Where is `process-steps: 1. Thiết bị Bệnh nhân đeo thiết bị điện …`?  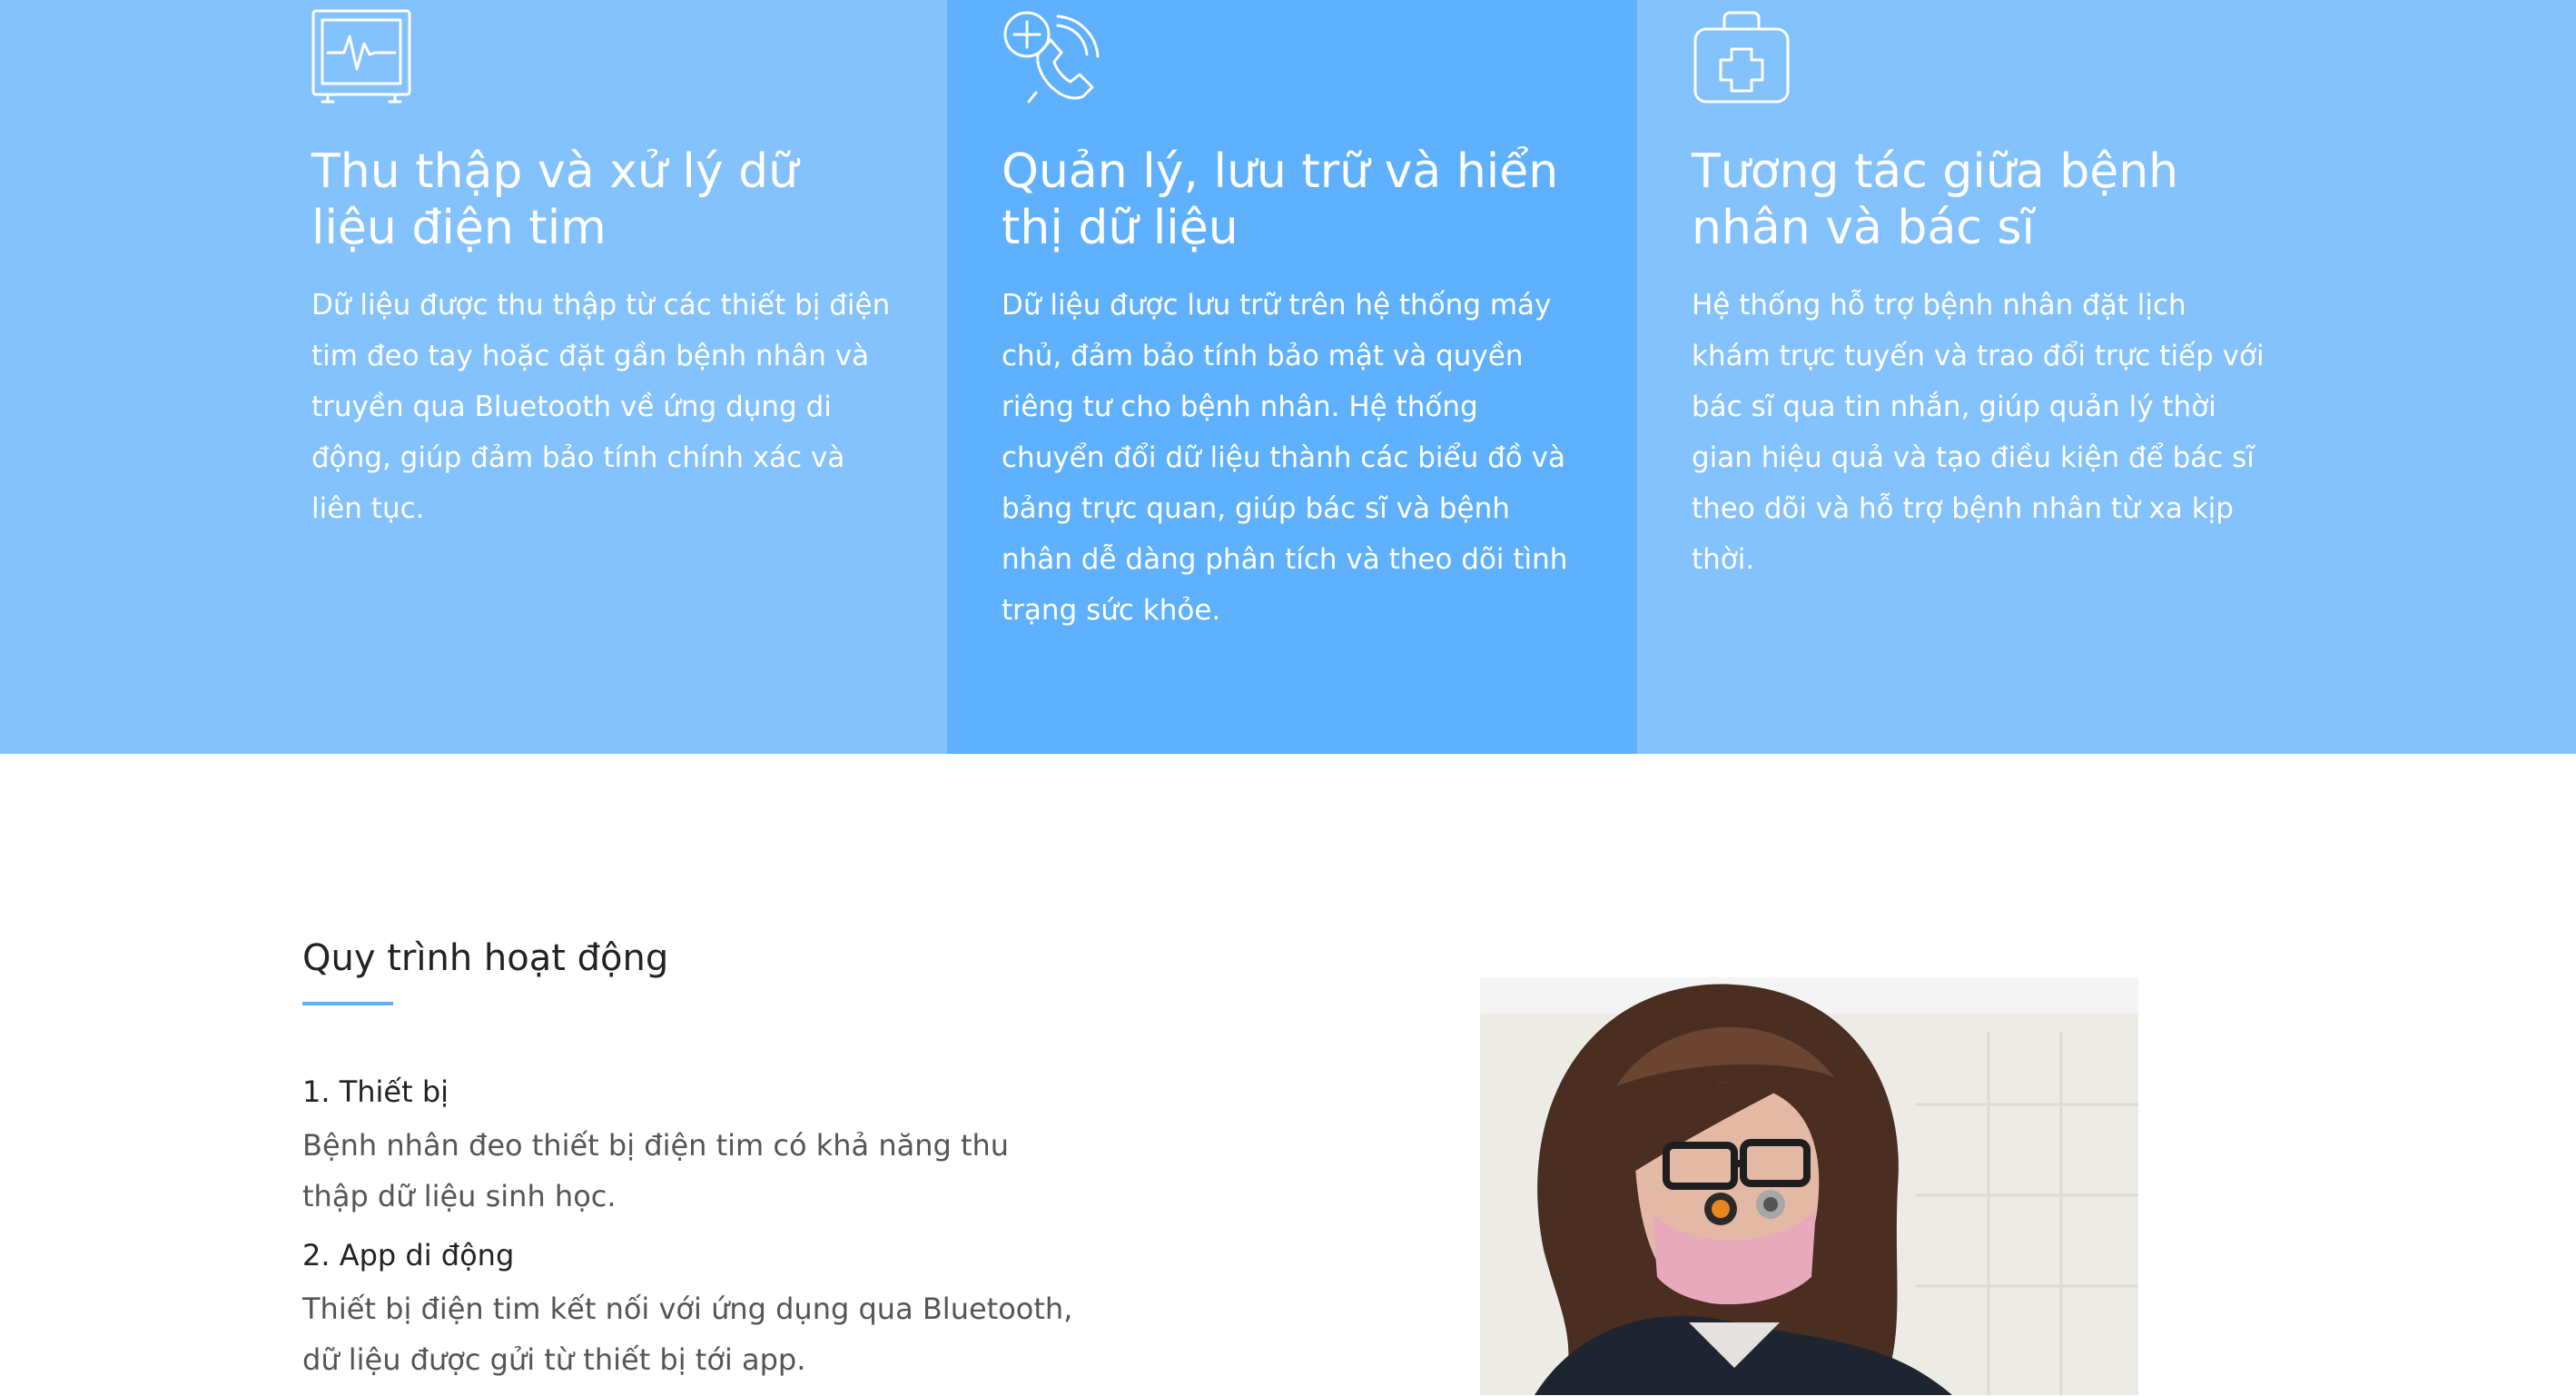 process-steps: 1. Thiết bị Bệnh nhân đeo thiết bị điện … is located at coordinates (692, 1227).